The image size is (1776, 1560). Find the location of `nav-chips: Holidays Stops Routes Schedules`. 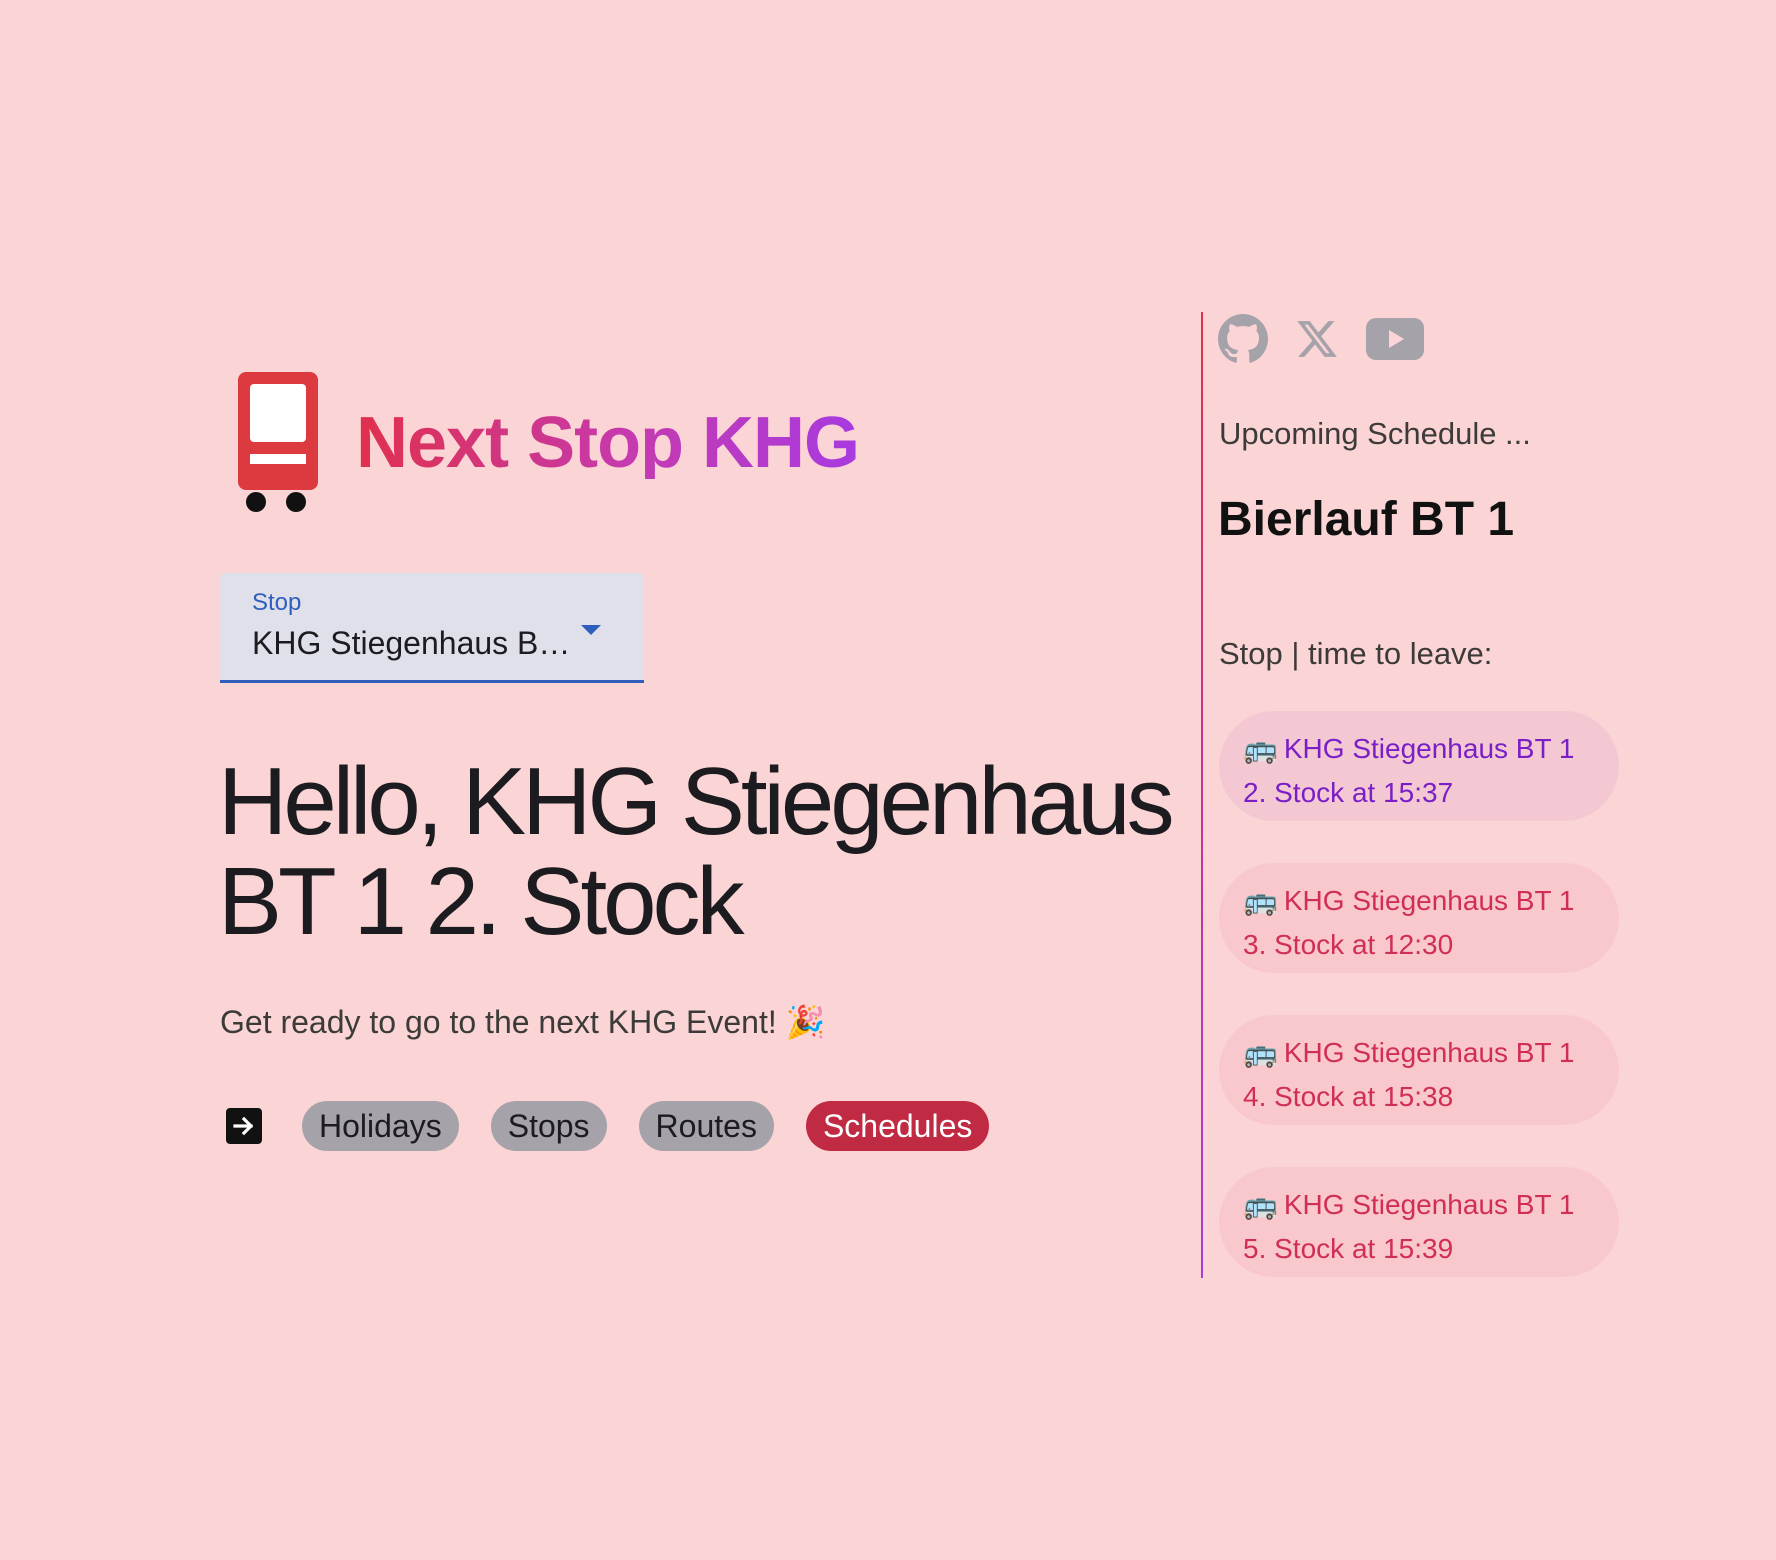

nav-chips: Holidays Stops Routes Schedules is located at coordinates (622, 1126).